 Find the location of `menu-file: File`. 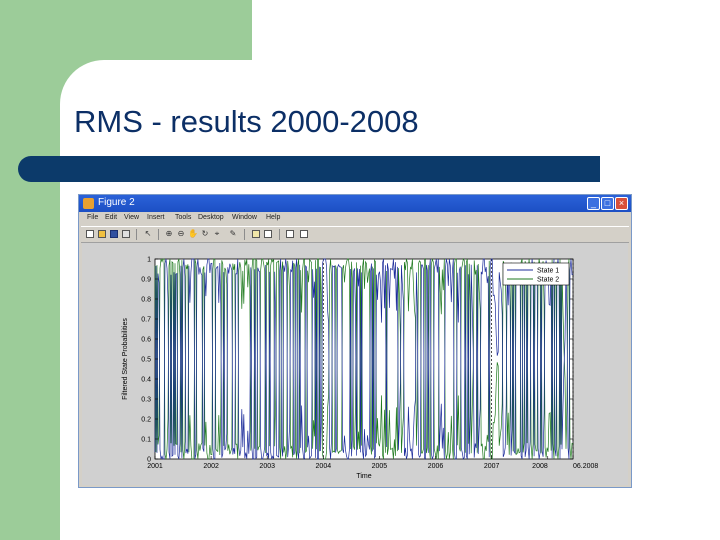

menu-file: File is located at coordinates (92, 217).